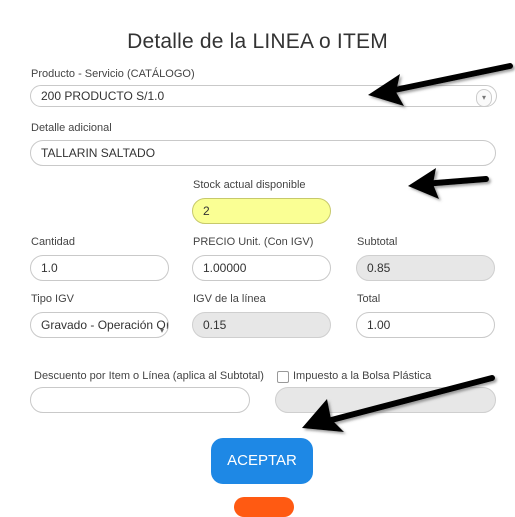 The width and height of the screenshot is (515, 517). Describe the element at coordinates (53, 242) in the screenshot. I see `cantidad-label: Cantidad` at that location.